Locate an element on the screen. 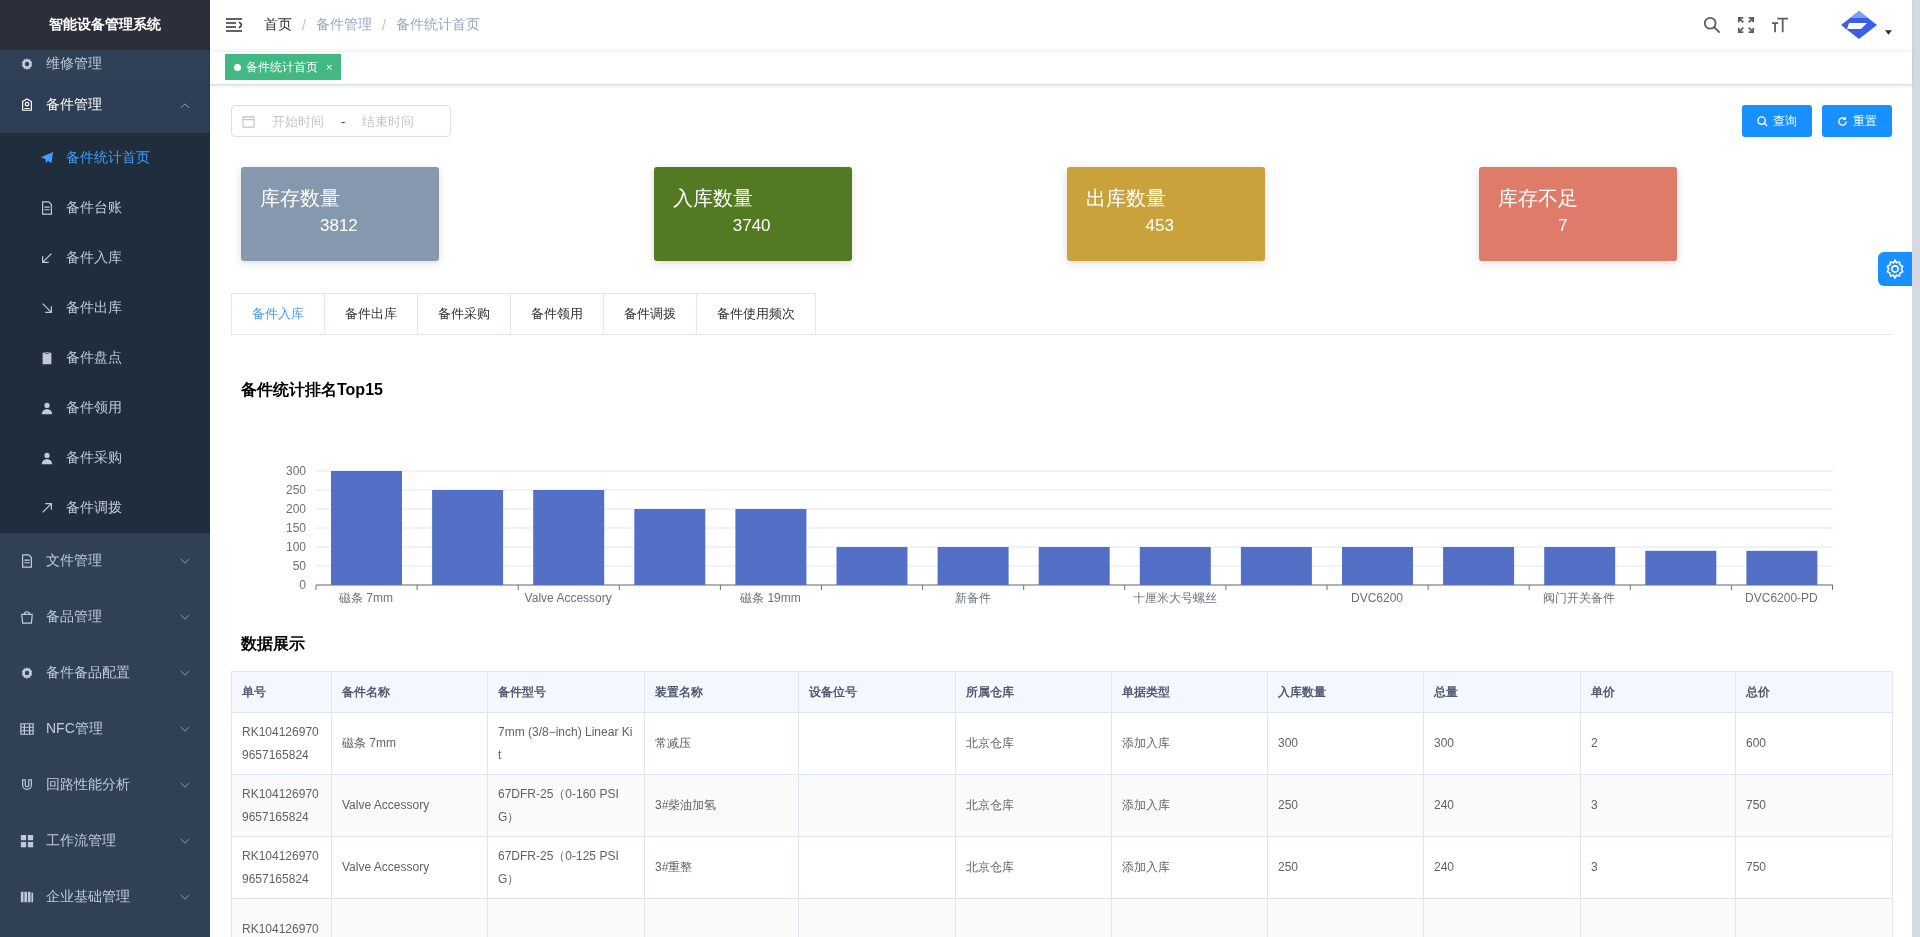 The image size is (1920, 937). stat-value: 7 is located at coordinates (1563, 226).